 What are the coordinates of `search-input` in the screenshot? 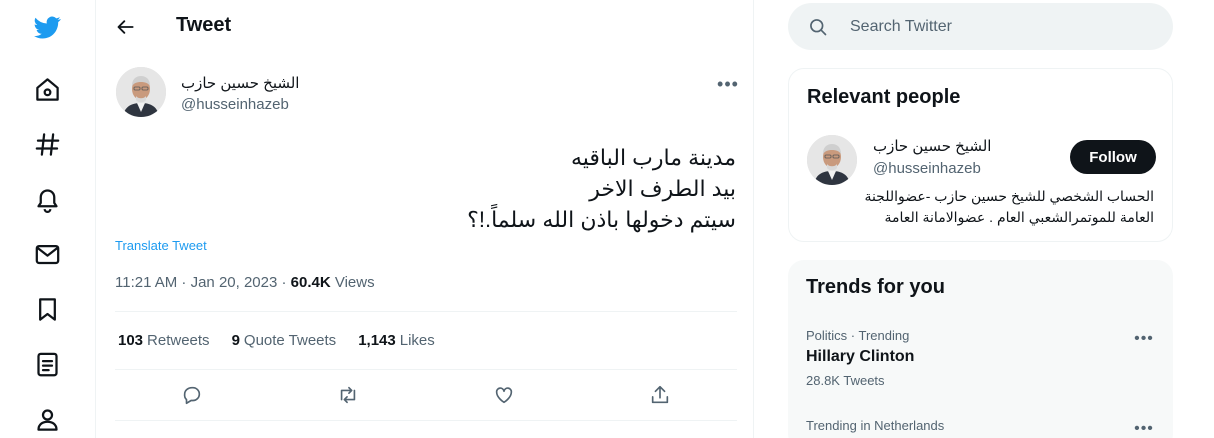 It's located at (1000, 26).